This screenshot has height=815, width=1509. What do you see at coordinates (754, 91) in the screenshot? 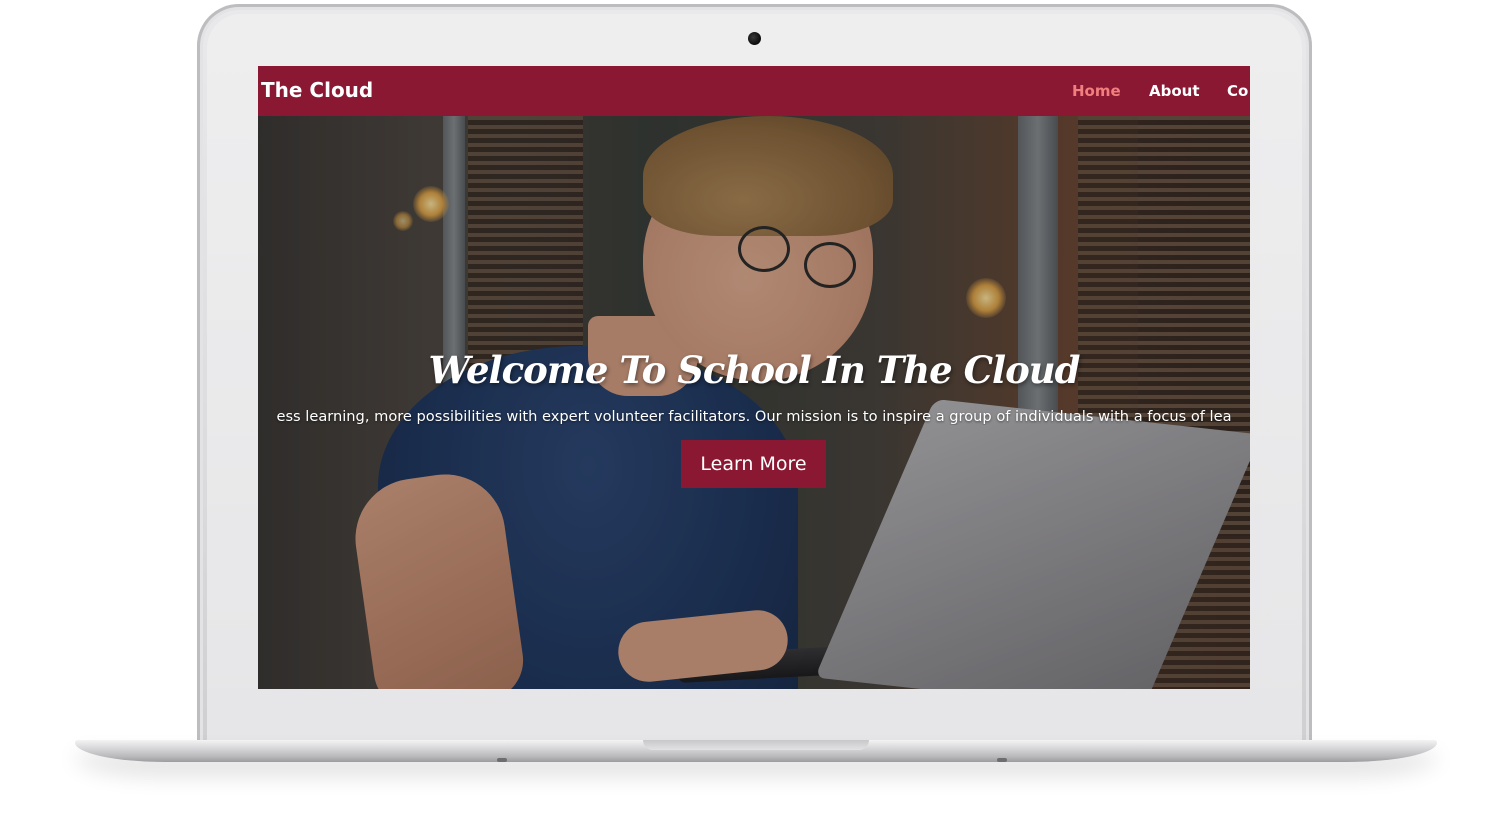
I see `site-navbar: The Cloud Home About Co` at bounding box center [754, 91].